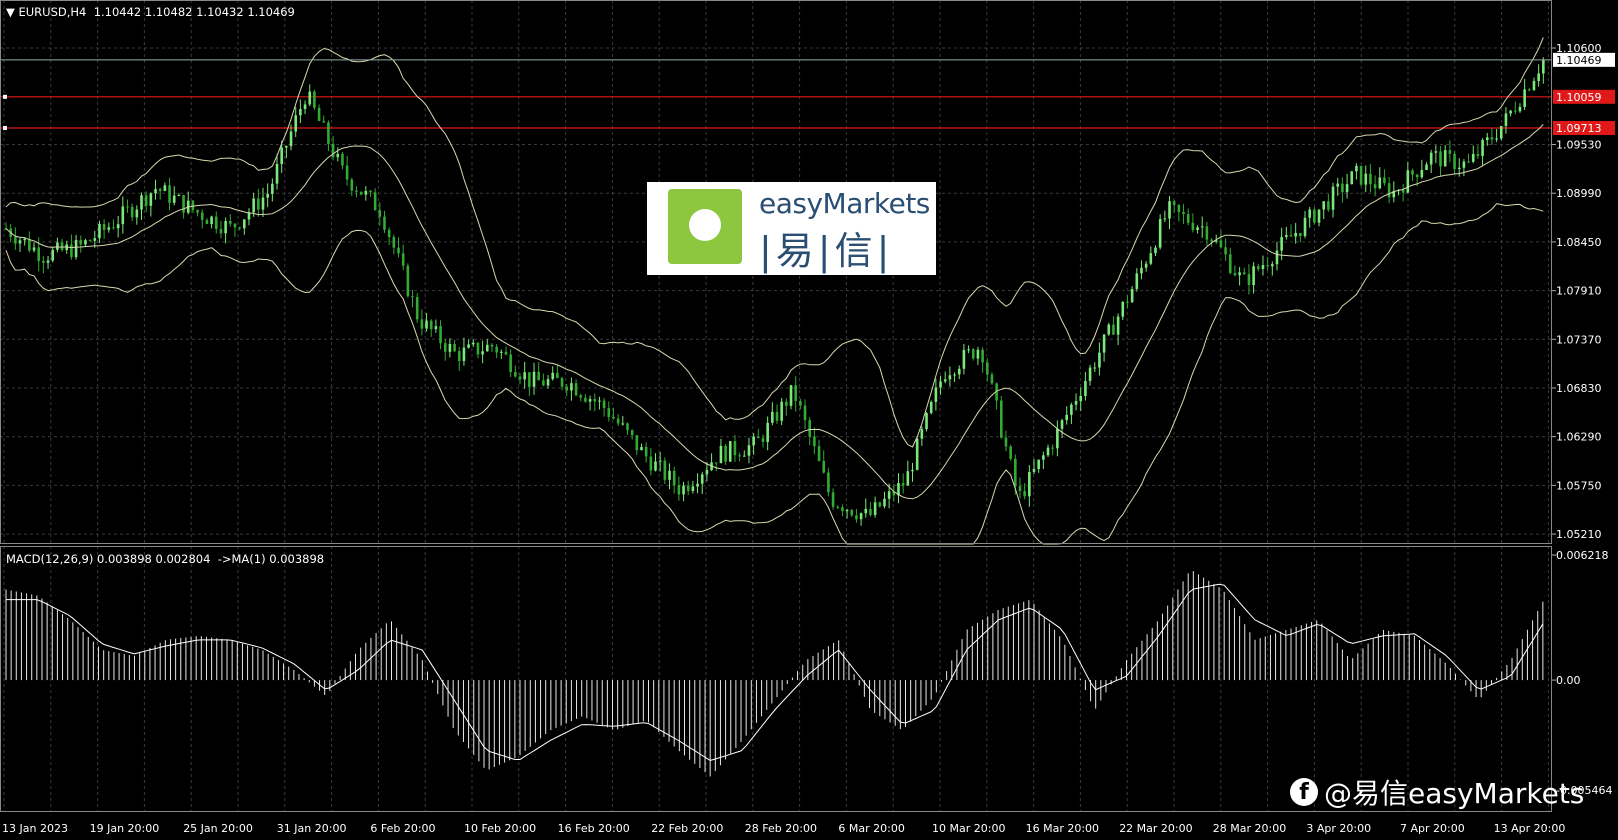 The image size is (1618, 840). Describe the element at coordinates (1579, 128) in the screenshot. I see `level-tag-label: 1.09713` at that location.